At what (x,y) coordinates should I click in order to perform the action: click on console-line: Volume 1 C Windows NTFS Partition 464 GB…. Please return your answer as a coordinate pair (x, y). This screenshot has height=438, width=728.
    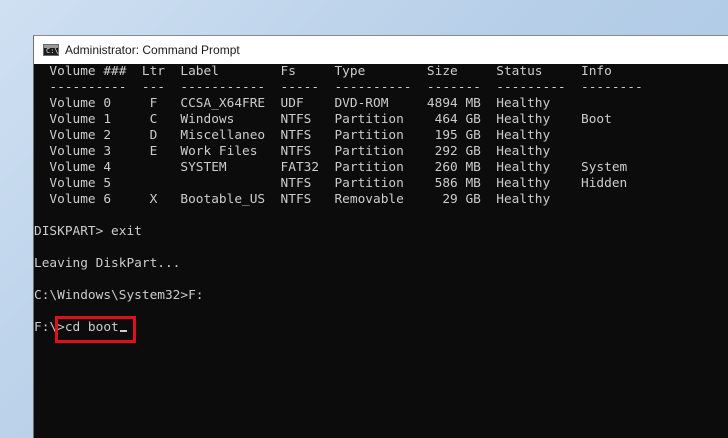
    Looking at the image, I should click on (323, 119).